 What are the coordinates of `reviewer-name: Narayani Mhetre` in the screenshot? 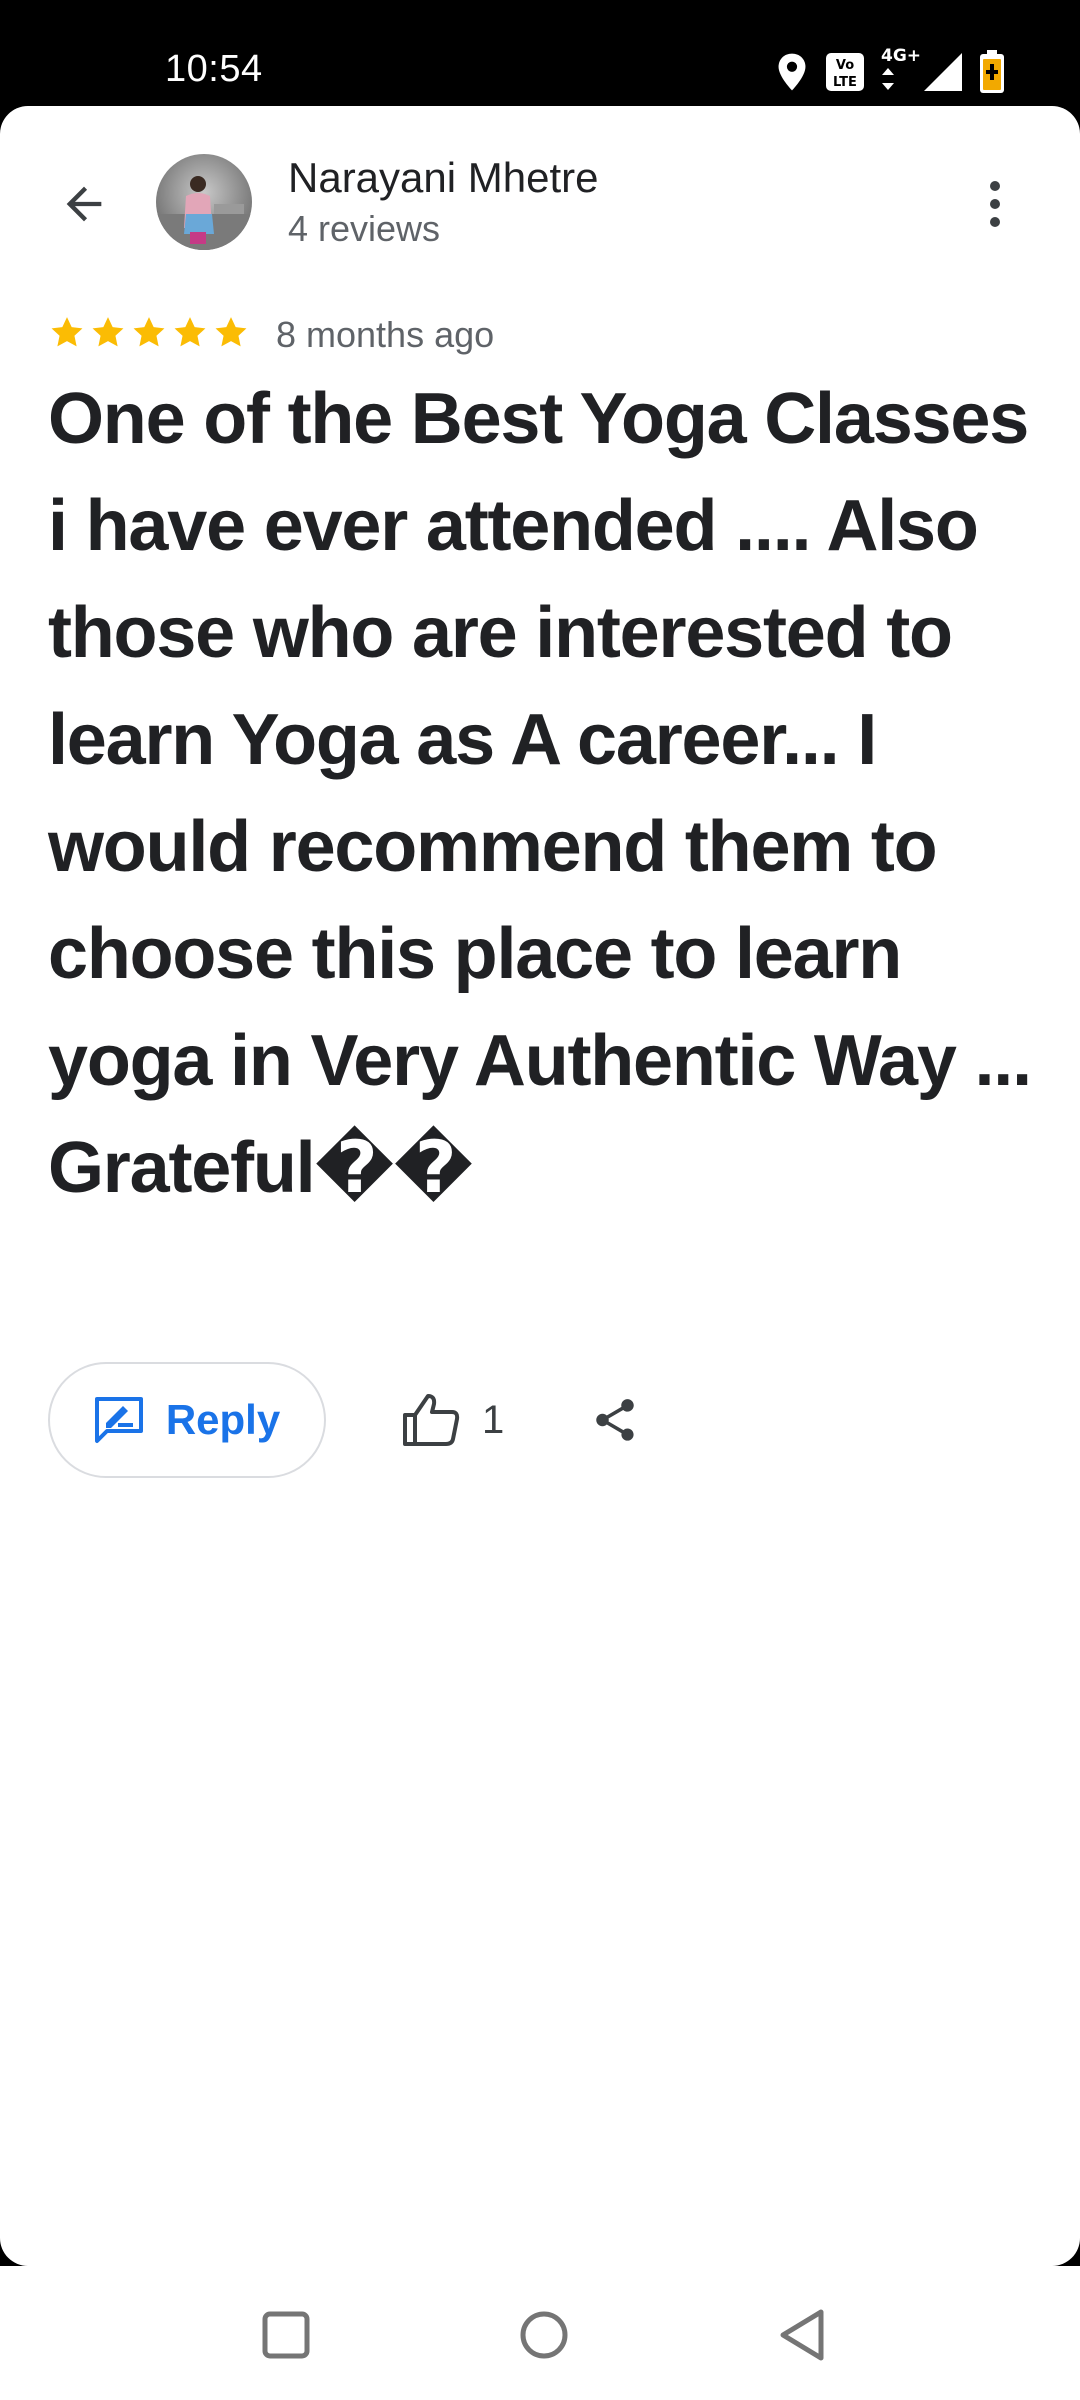 It's located at (443, 178).